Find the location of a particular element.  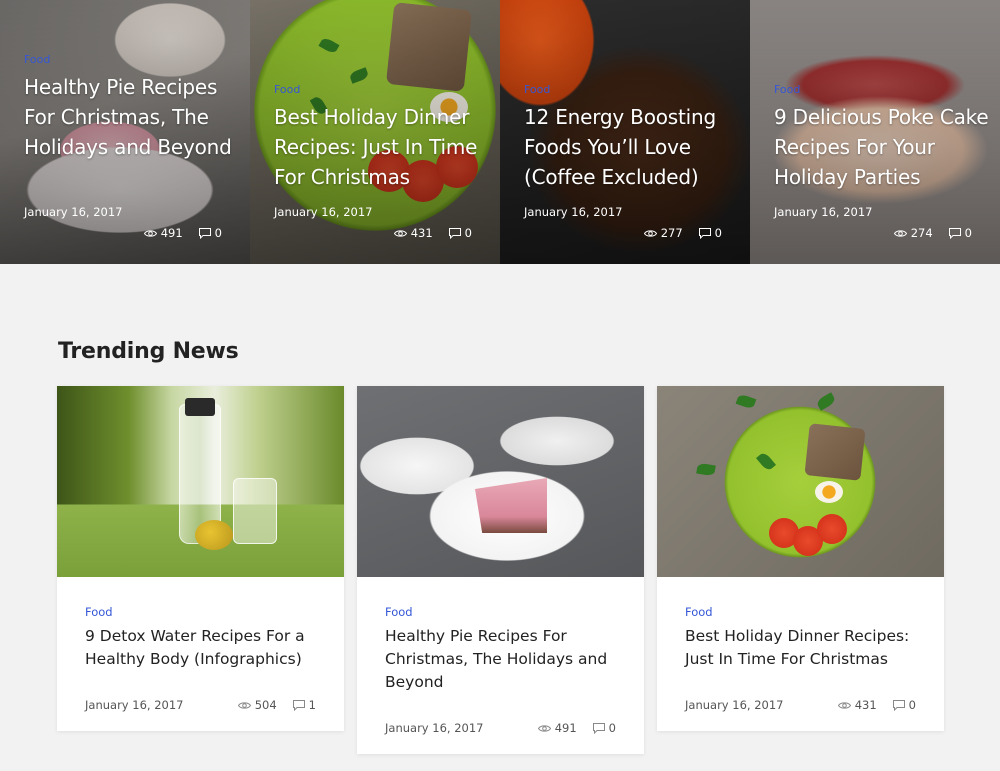

post-stats: 274 0 is located at coordinates (932, 233).